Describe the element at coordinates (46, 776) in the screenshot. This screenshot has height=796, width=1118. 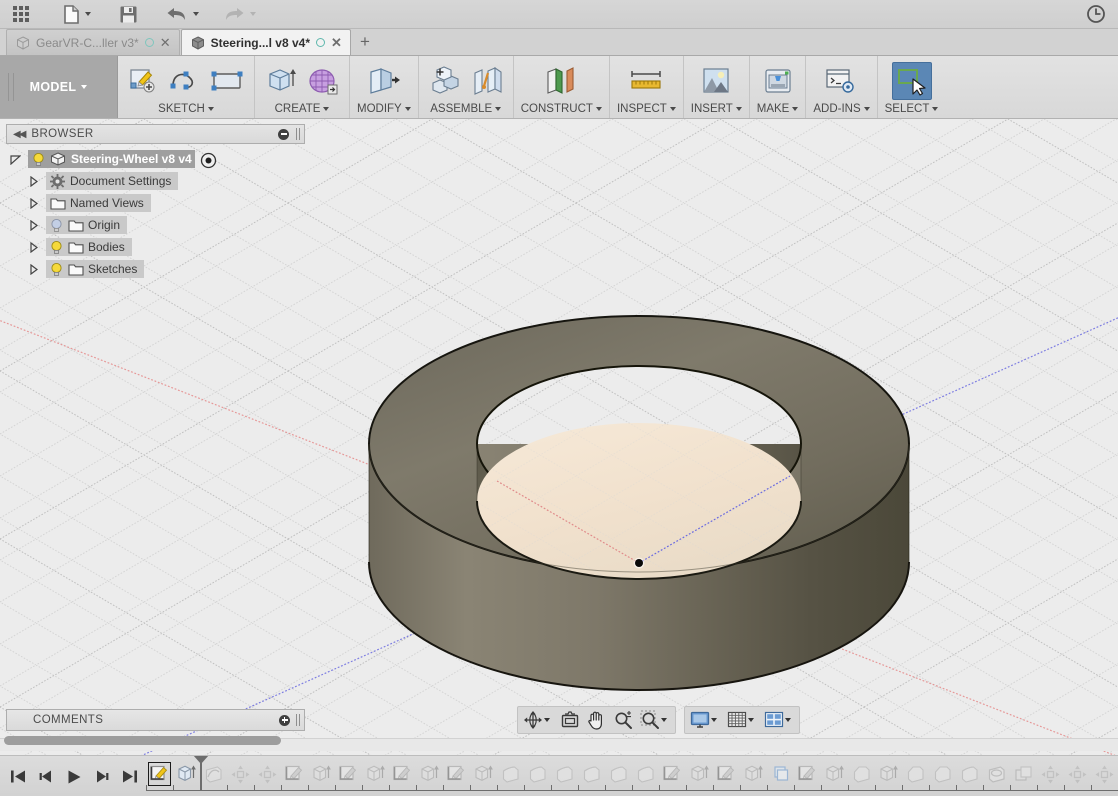
I see `step-back-button` at that location.